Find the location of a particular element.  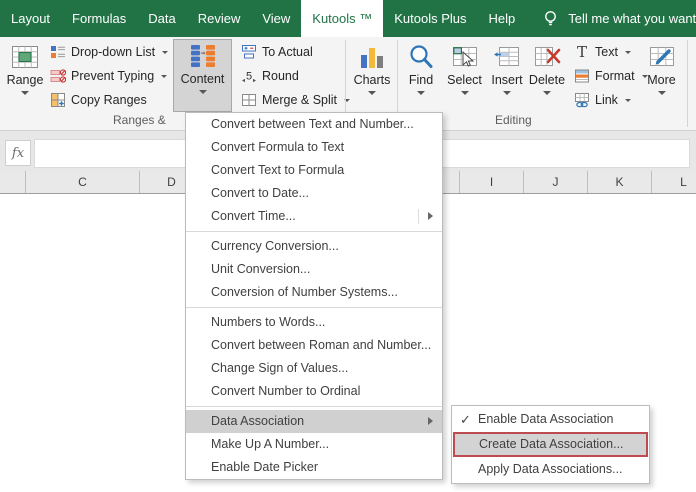

merge-split-button: Merge & Split is located at coordinates (295, 100).